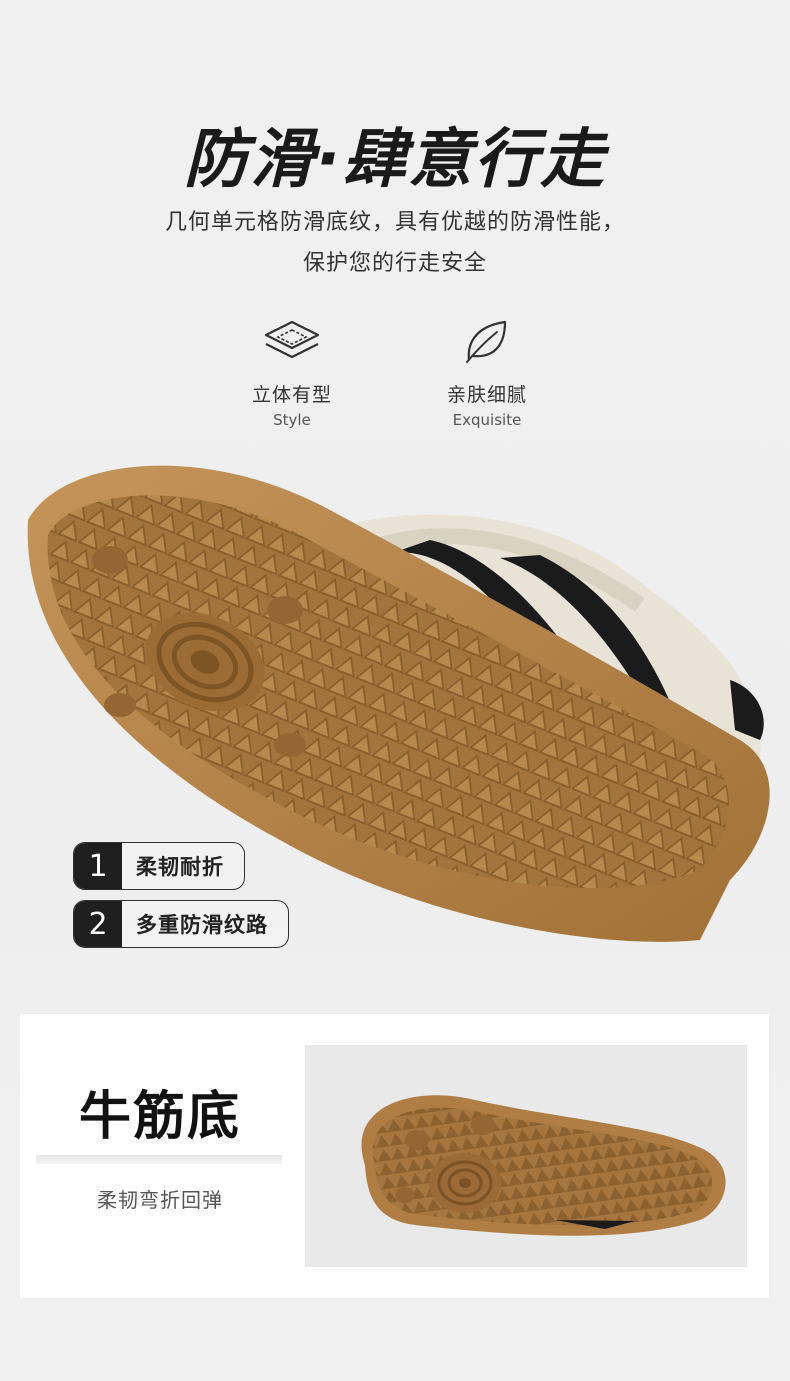  Describe the element at coordinates (159, 1117) in the screenshot. I see `panel-title: 牛筋底` at that location.